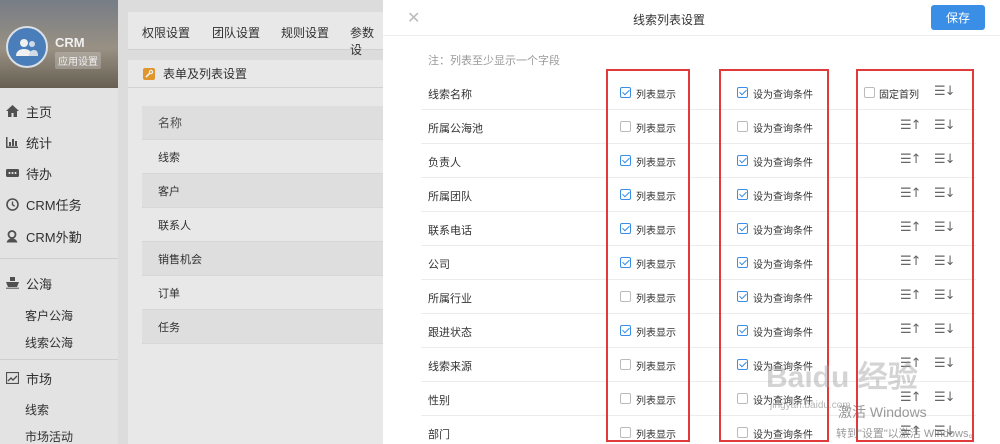 The width and height of the screenshot is (1000, 444). Describe the element at coordinates (698, 430) in the screenshot. I see `field-row: 部门 列表显示 设为查询条件 ☰↑ ☰↓` at that location.